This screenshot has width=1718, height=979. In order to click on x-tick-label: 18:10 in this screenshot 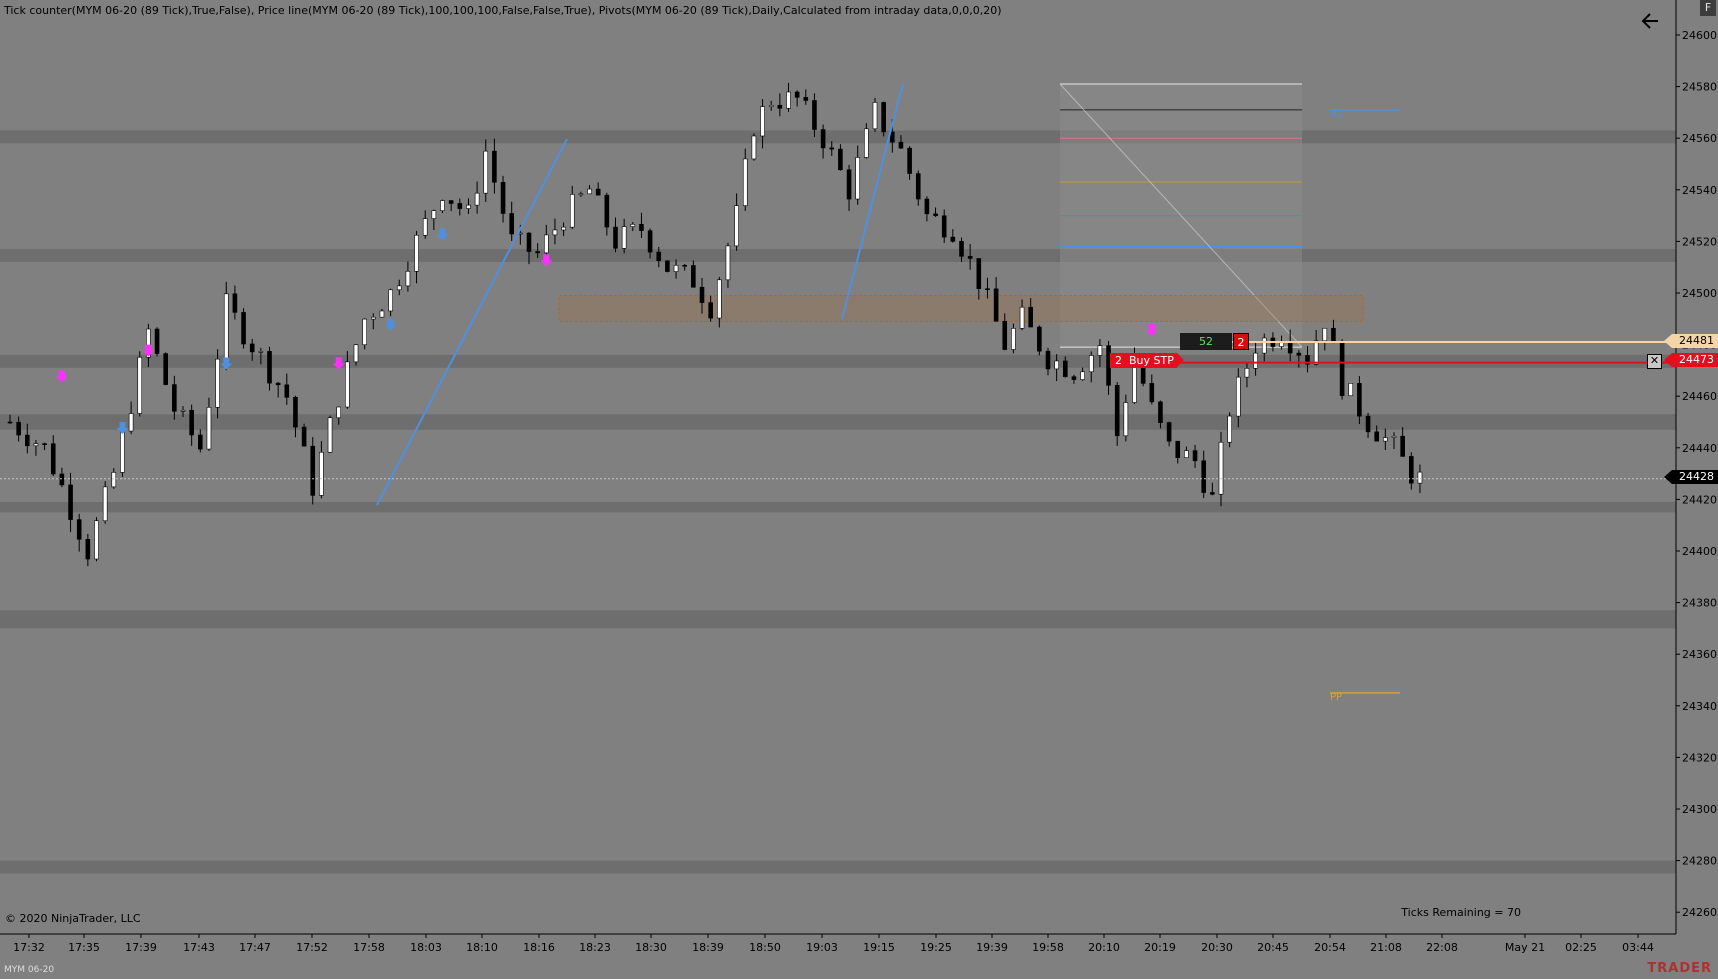, I will do `click(482, 947)`.